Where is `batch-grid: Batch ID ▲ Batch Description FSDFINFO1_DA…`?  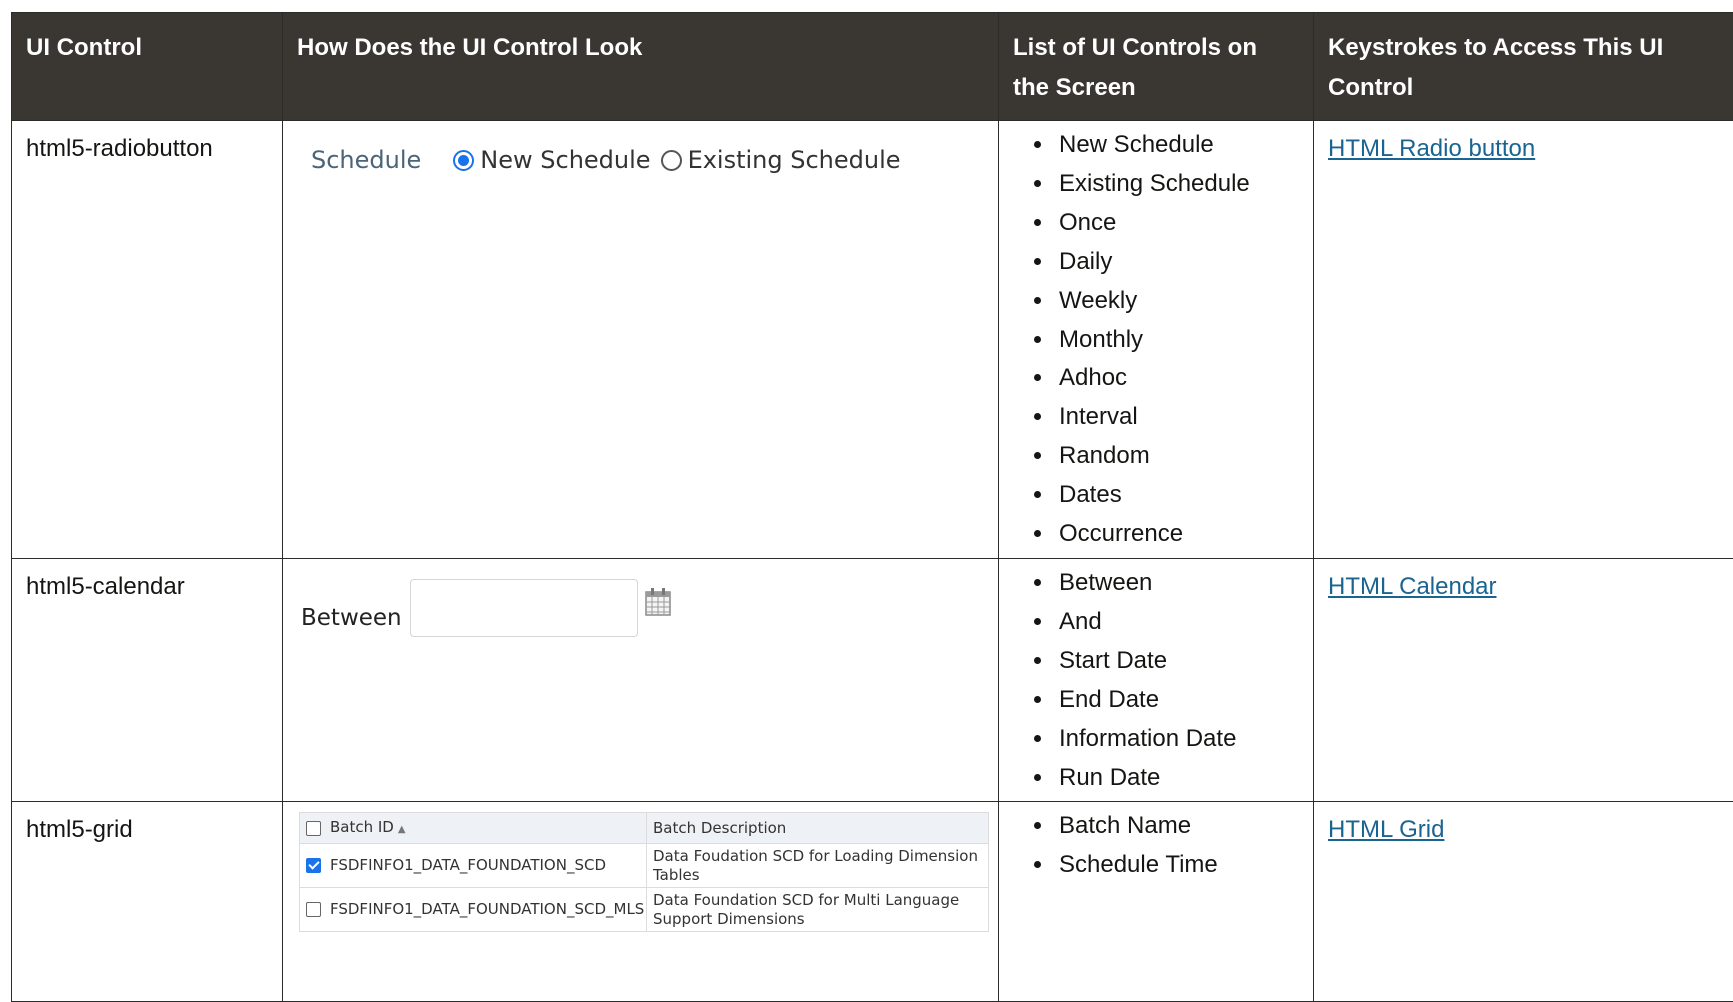 batch-grid: Batch ID ▲ Batch Description FSDFINFO1_DA… is located at coordinates (644, 872).